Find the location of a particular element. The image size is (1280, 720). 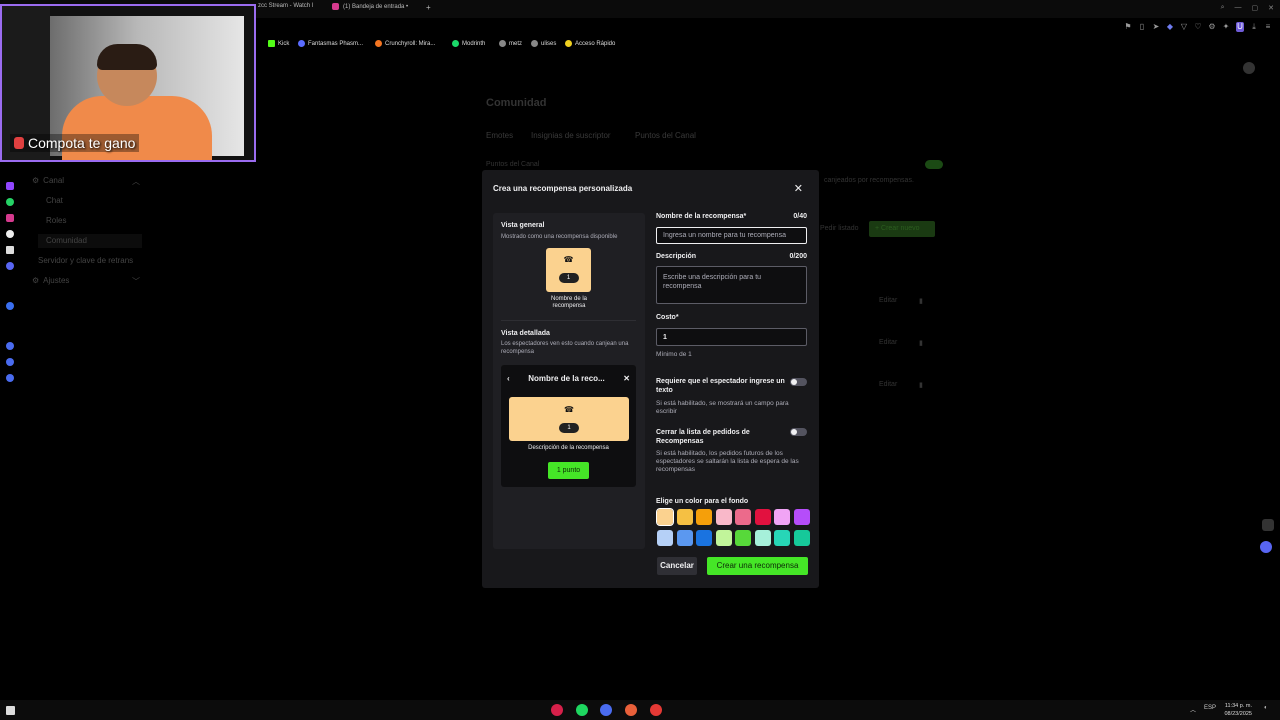

windows-start-icon is located at coordinates (10, 710).